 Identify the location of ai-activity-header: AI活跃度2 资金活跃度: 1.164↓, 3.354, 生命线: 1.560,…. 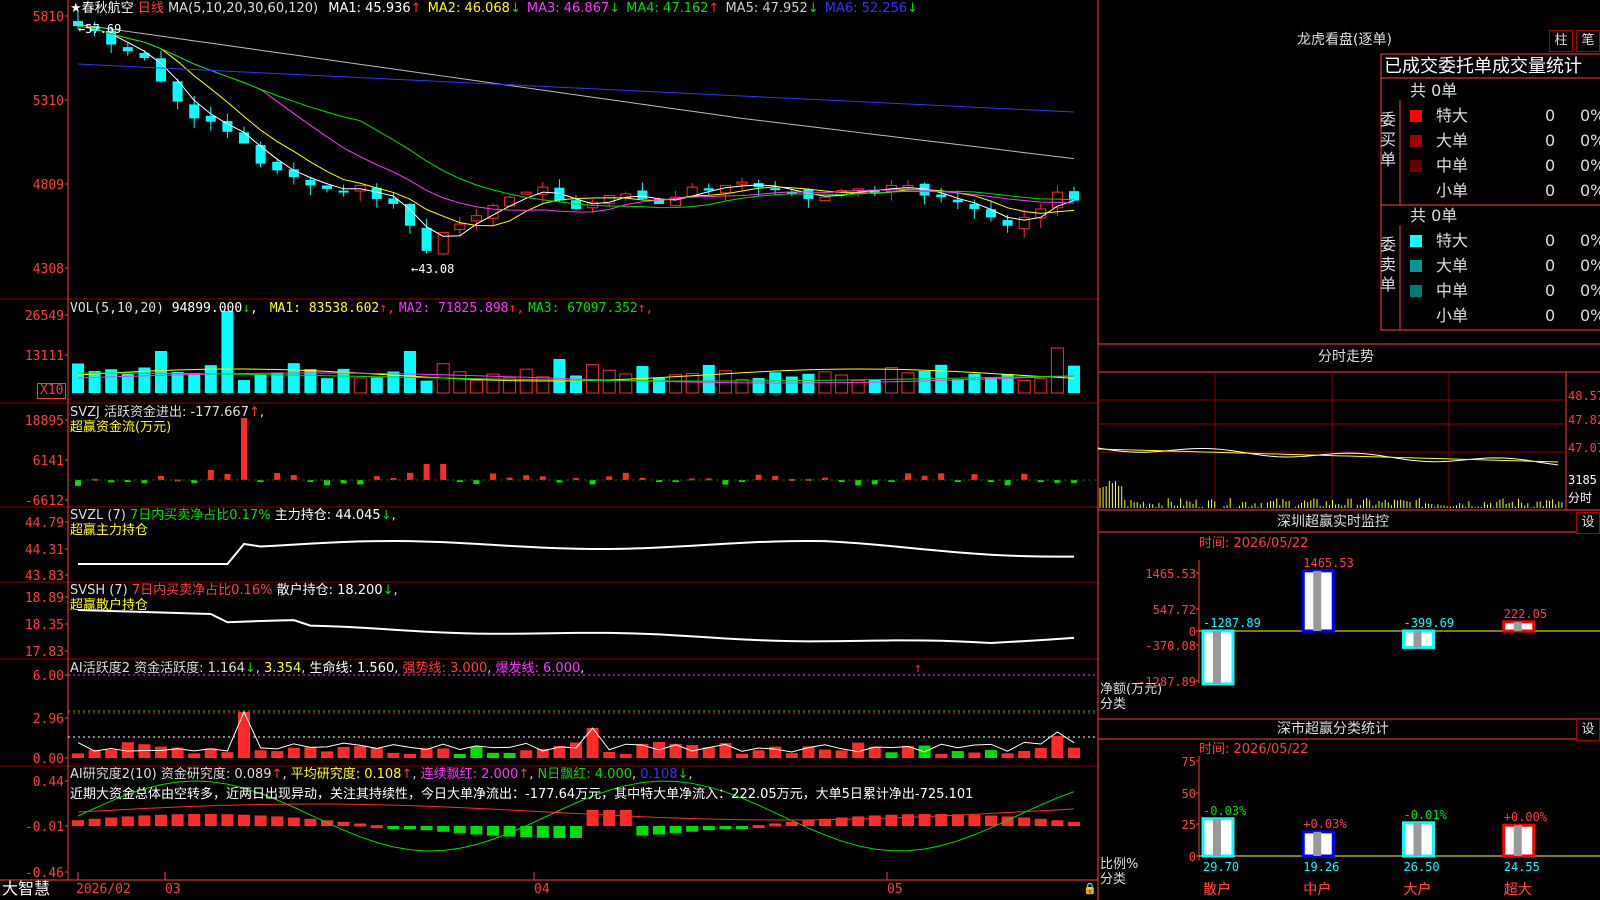
(327, 668).